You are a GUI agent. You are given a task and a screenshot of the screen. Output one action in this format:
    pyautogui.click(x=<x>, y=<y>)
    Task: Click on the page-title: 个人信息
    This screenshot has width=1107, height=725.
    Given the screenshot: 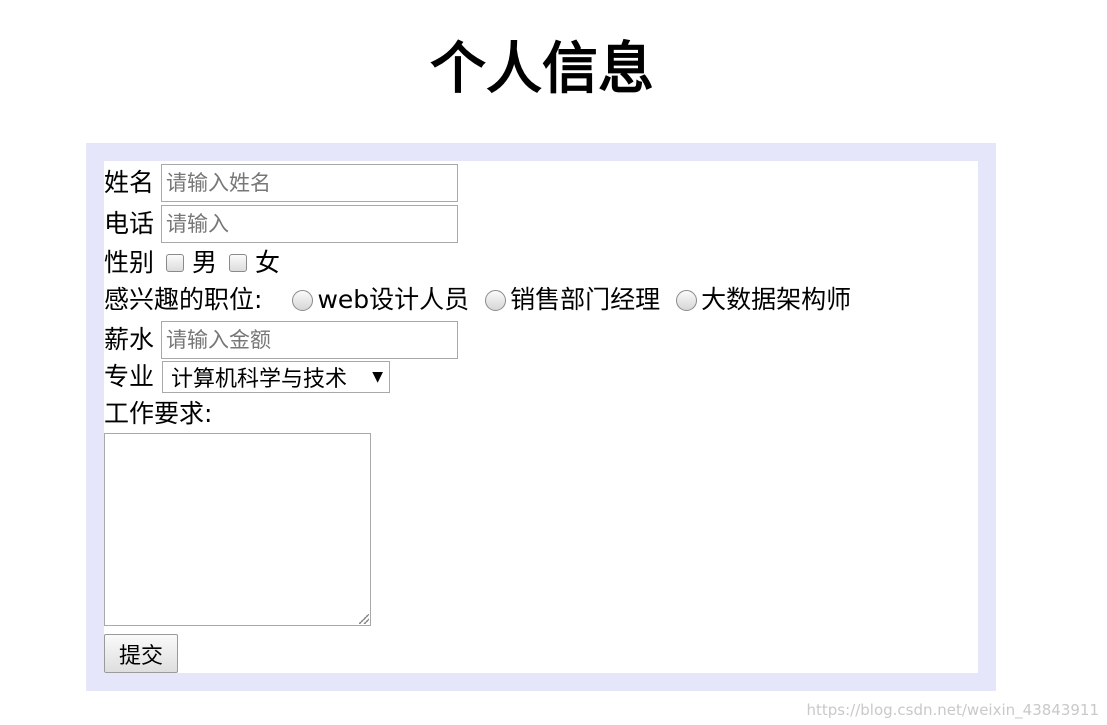 What is the action you would take?
    pyautogui.click(x=542, y=69)
    